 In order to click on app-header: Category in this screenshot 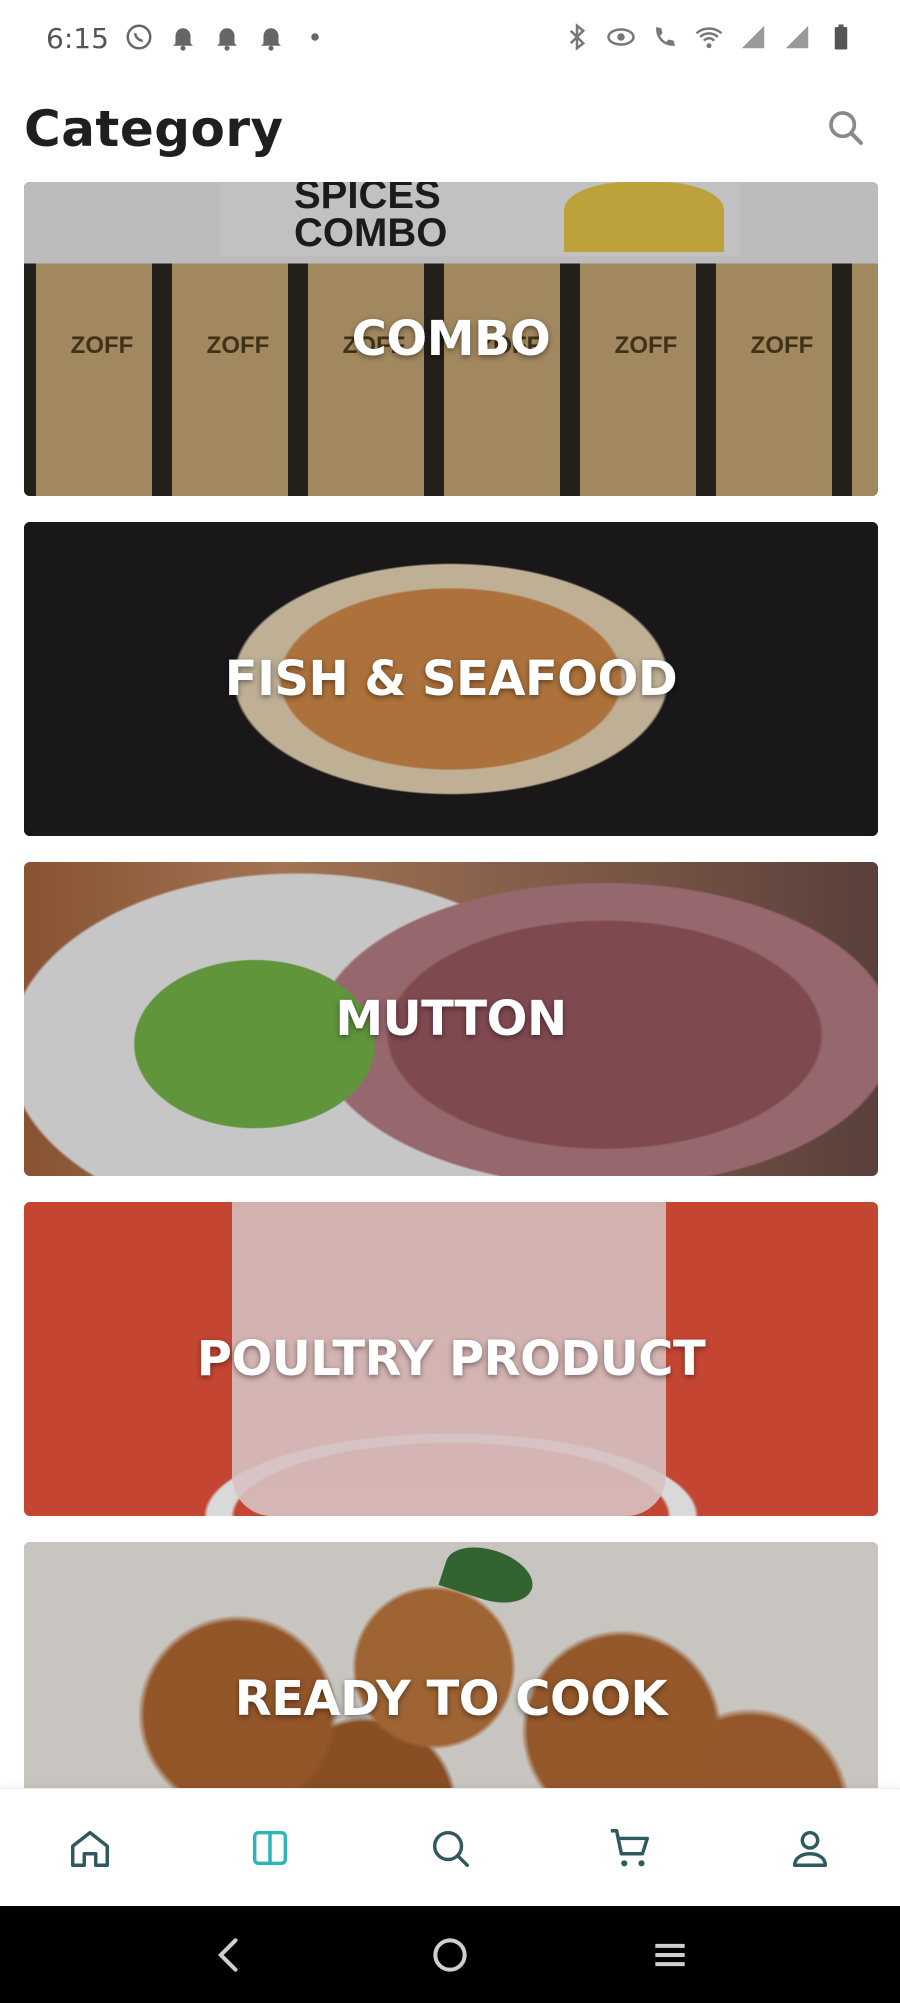, I will do `click(450, 128)`.